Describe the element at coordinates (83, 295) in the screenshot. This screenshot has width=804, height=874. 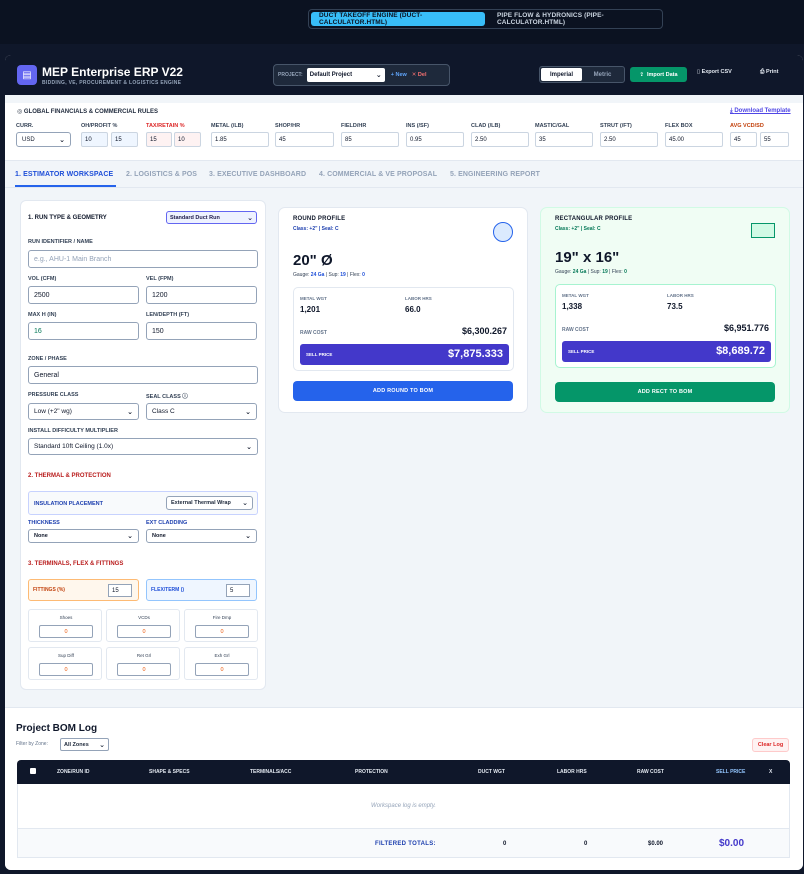
I see `vol-input: 2500` at that location.